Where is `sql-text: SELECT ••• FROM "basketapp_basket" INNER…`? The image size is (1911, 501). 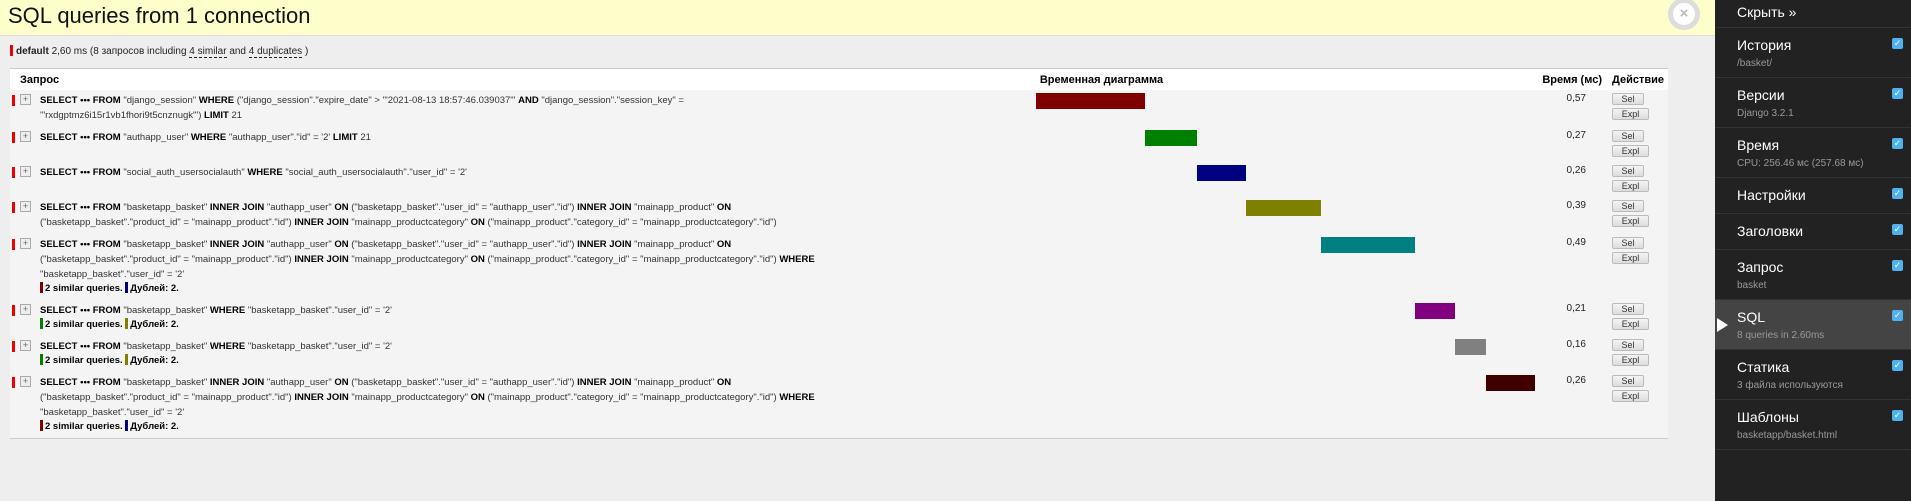
sql-text: SELECT ••• FROM "basketapp_basket" INNER… is located at coordinates (435, 215).